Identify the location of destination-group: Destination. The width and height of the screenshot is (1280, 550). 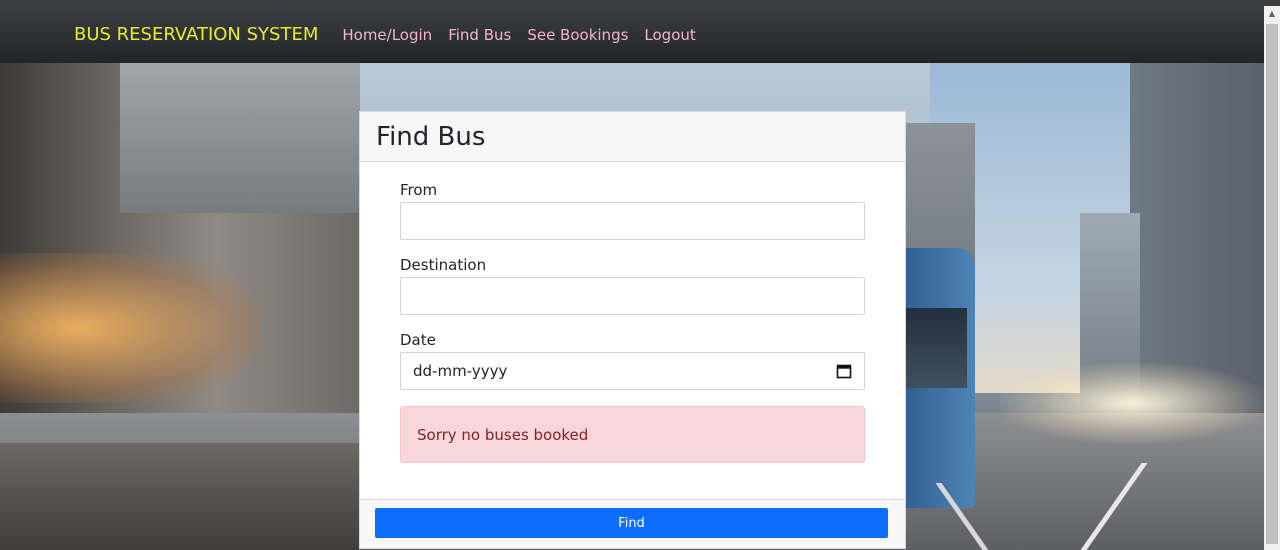
(632, 285).